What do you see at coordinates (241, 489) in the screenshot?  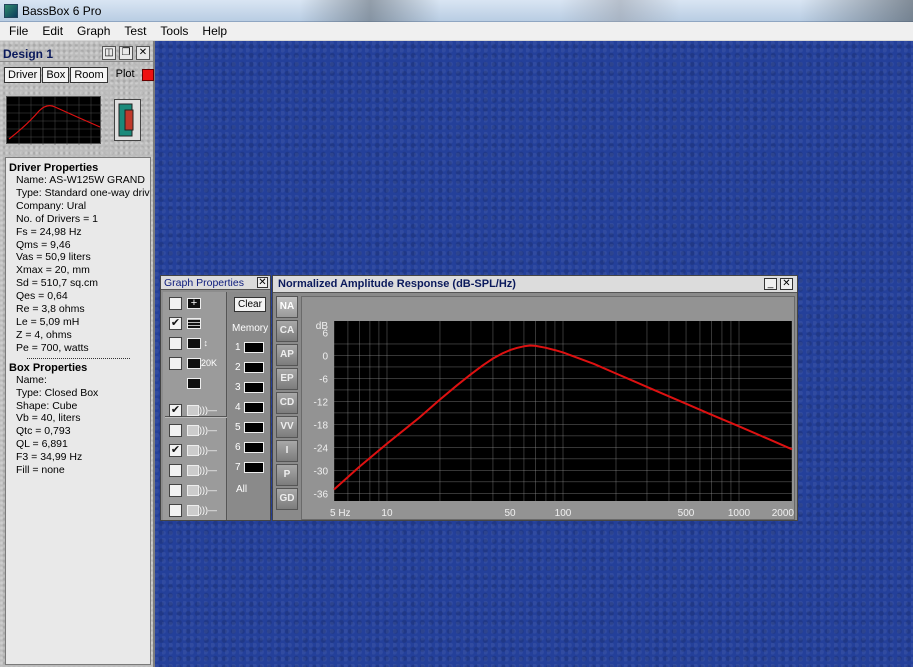 I see `memory-all-button: All` at bounding box center [241, 489].